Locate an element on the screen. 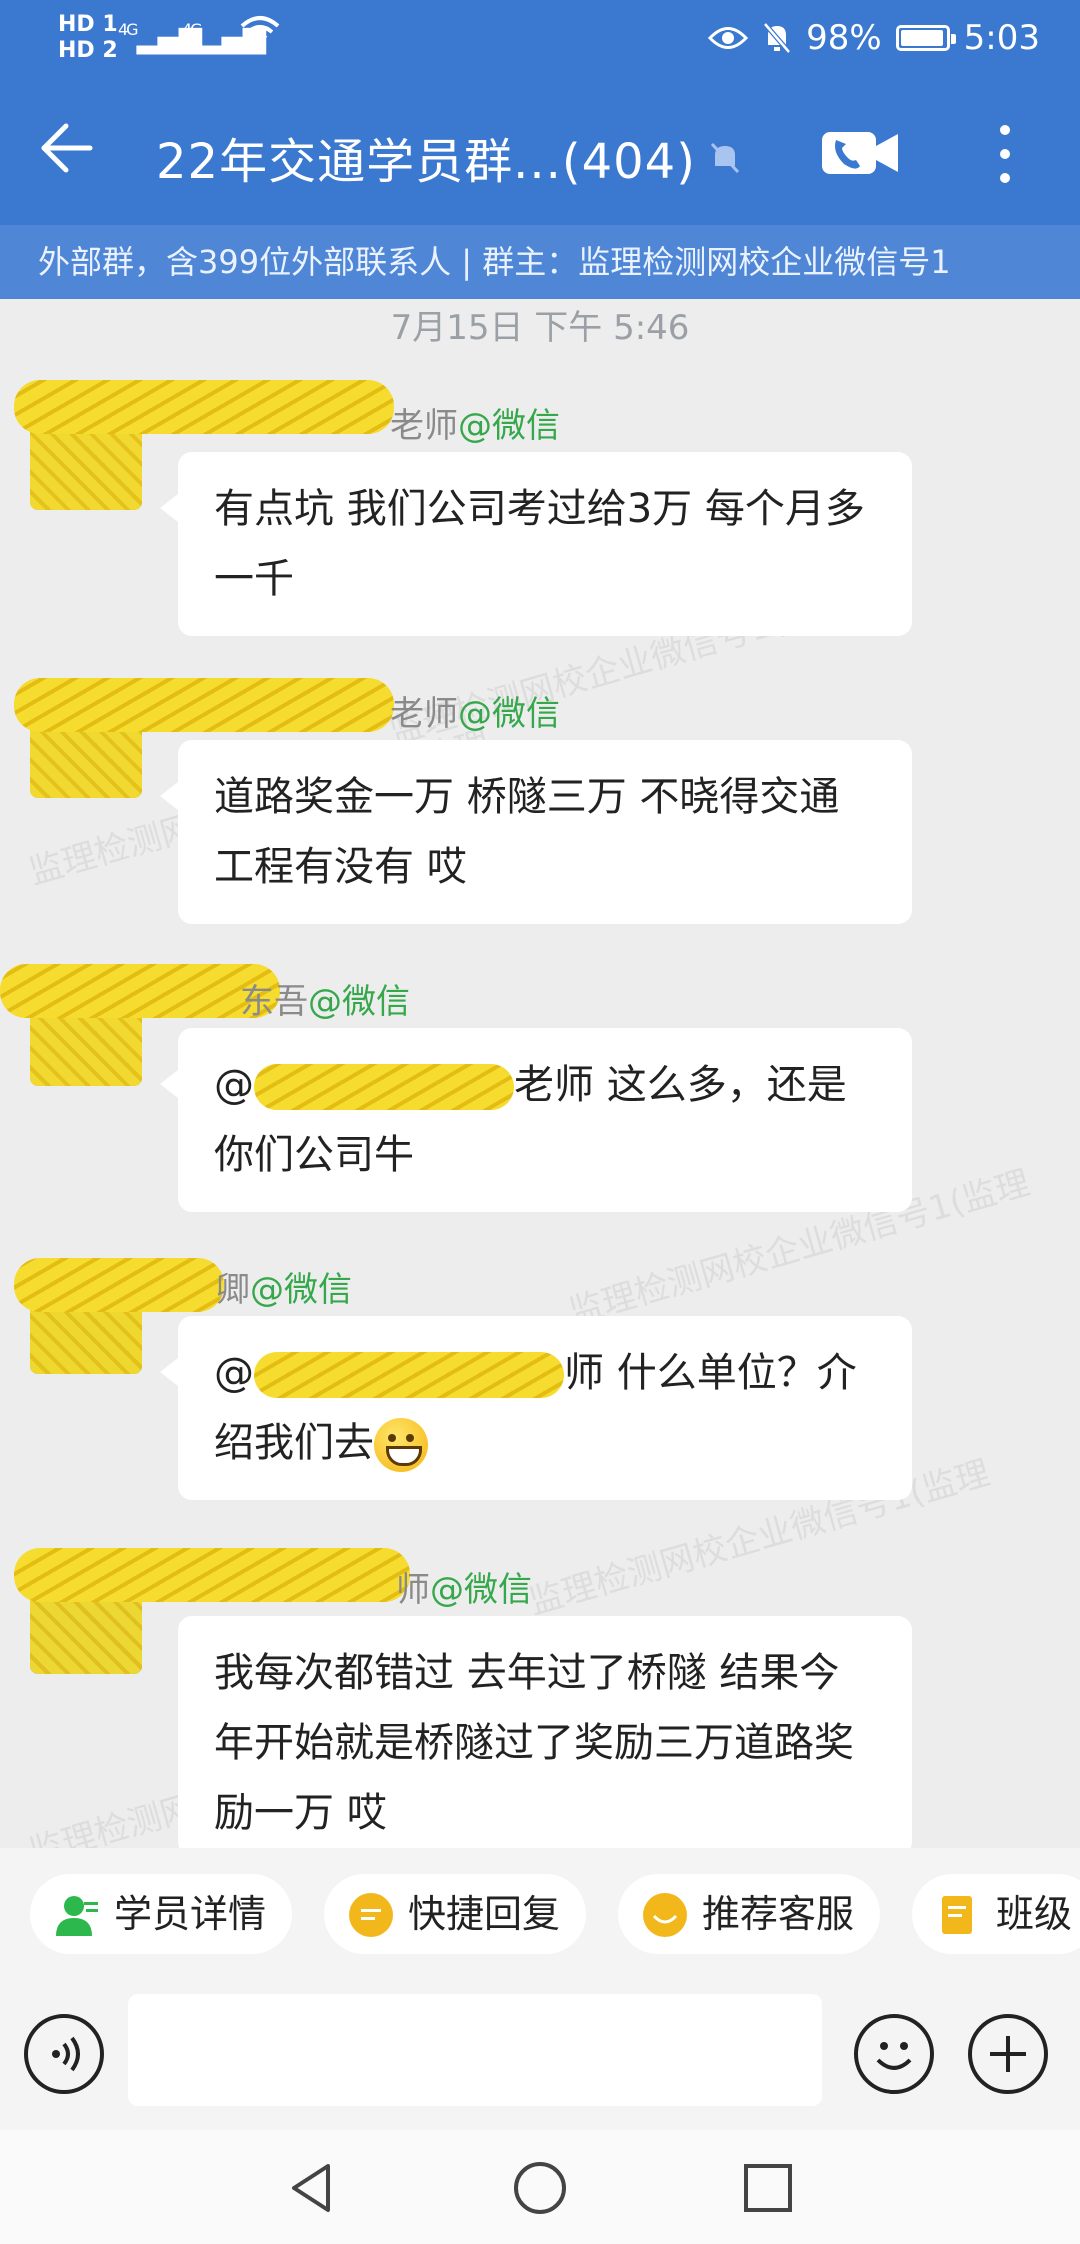 The width and height of the screenshot is (1080, 2244). voice-icon is located at coordinates (66, 2054).